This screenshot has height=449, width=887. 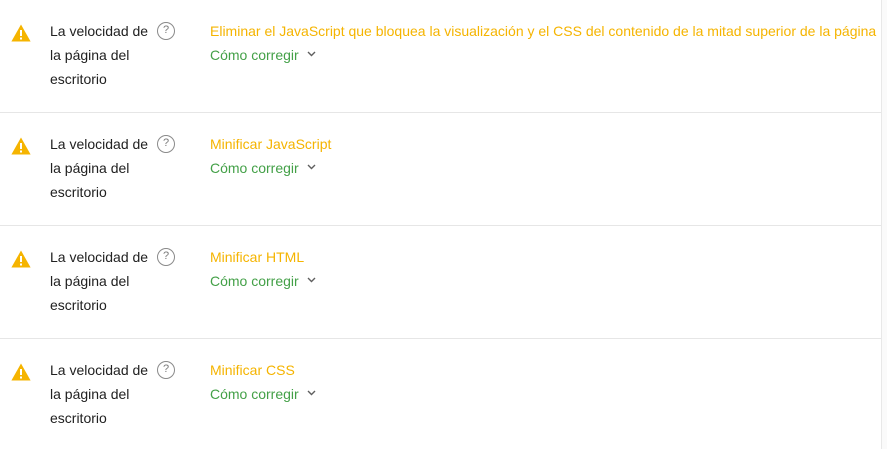 I want to click on issue-title: Minificar JavaScript, so click(x=271, y=144).